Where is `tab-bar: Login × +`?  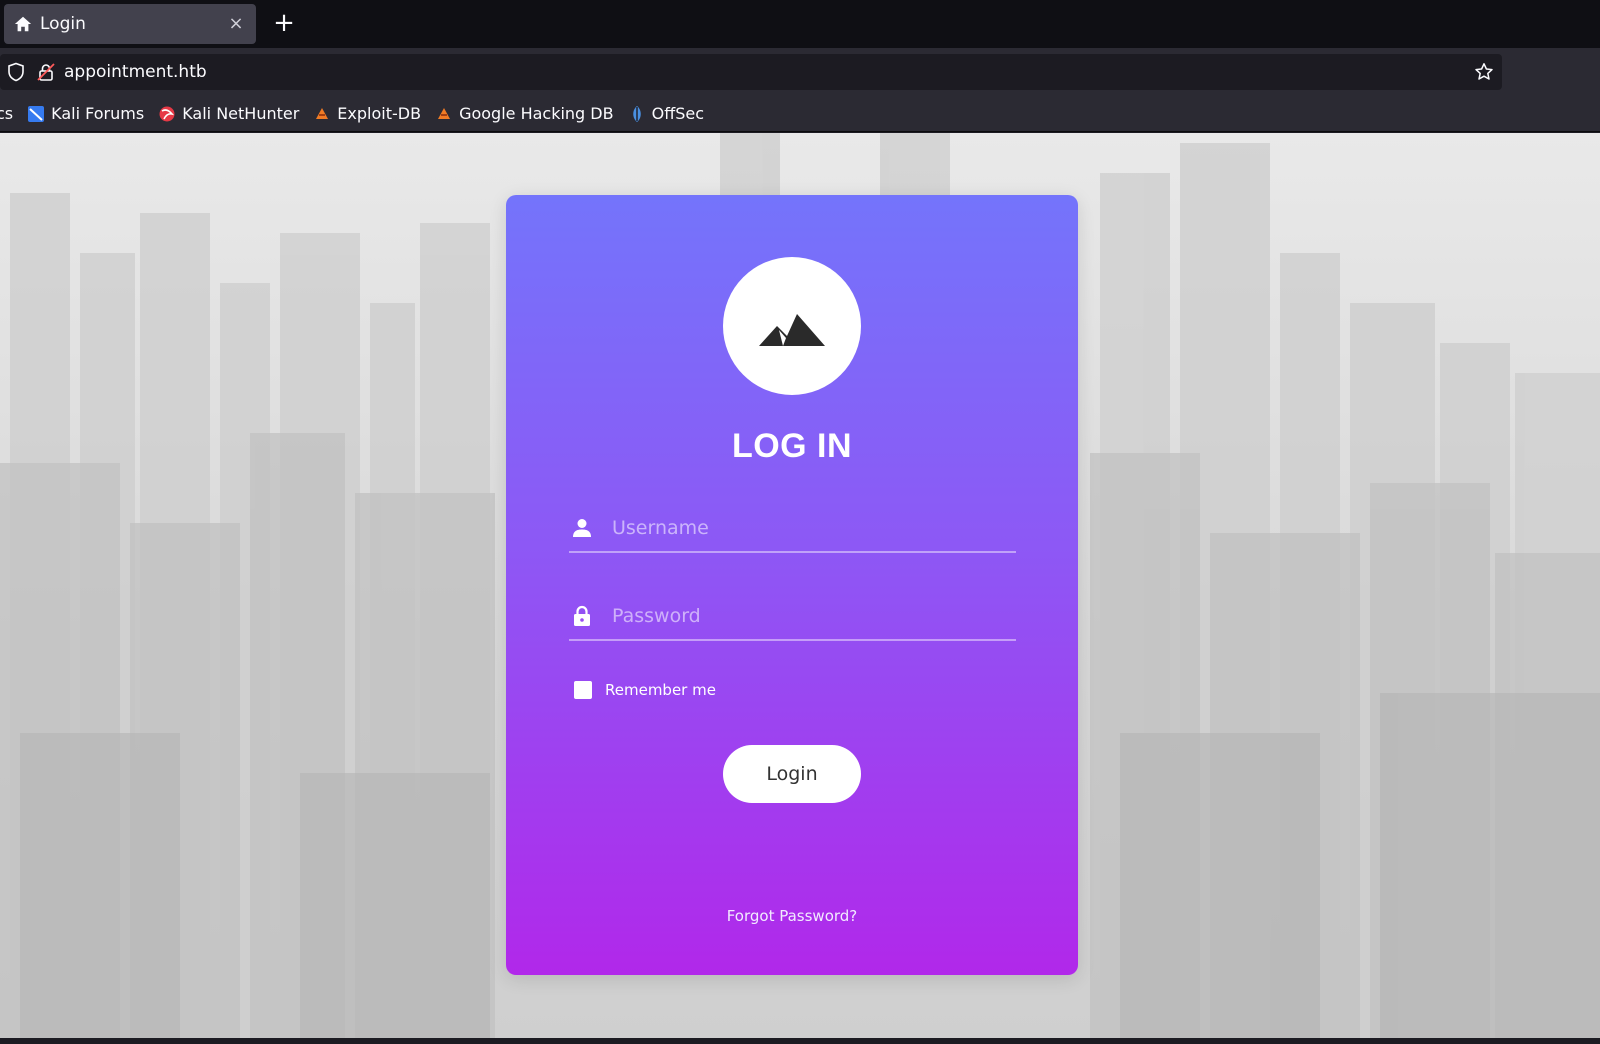
tab-bar: Login × + is located at coordinates (800, 24).